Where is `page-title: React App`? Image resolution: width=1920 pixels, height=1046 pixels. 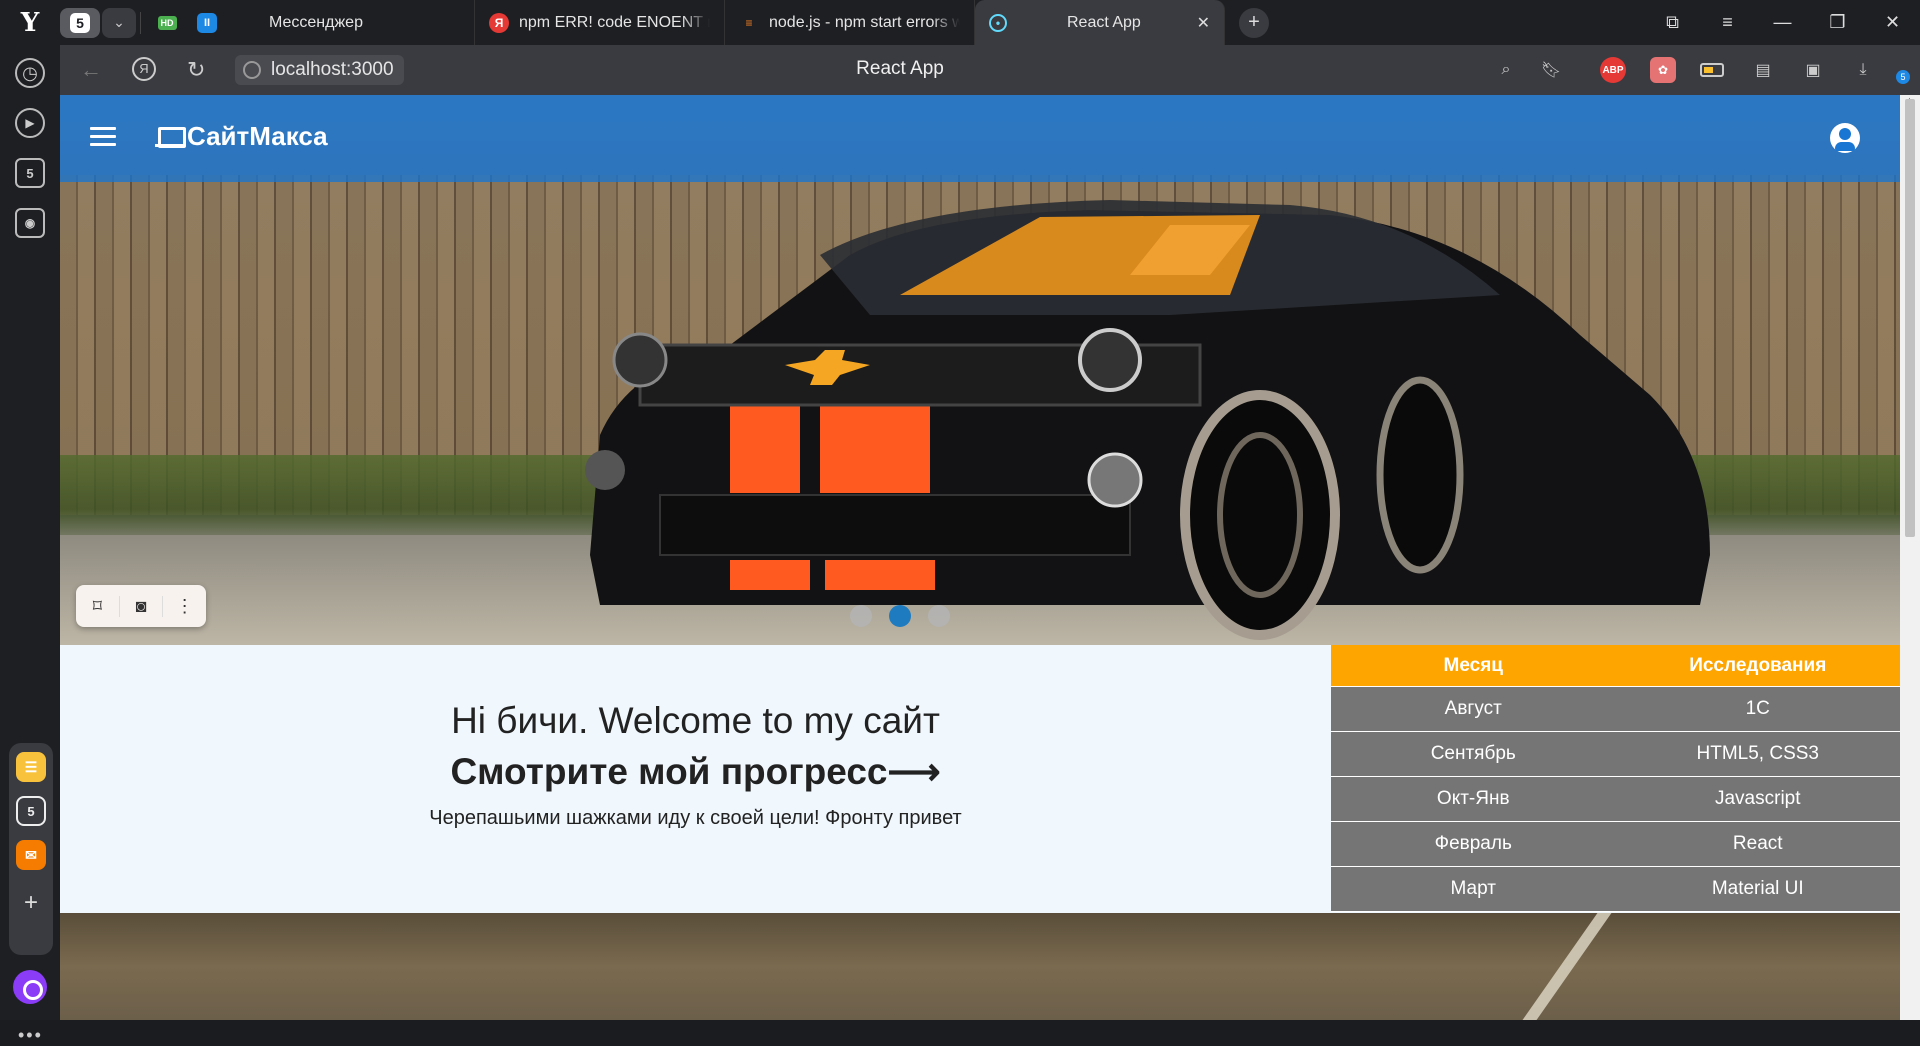
page-title: React App is located at coordinates (900, 68).